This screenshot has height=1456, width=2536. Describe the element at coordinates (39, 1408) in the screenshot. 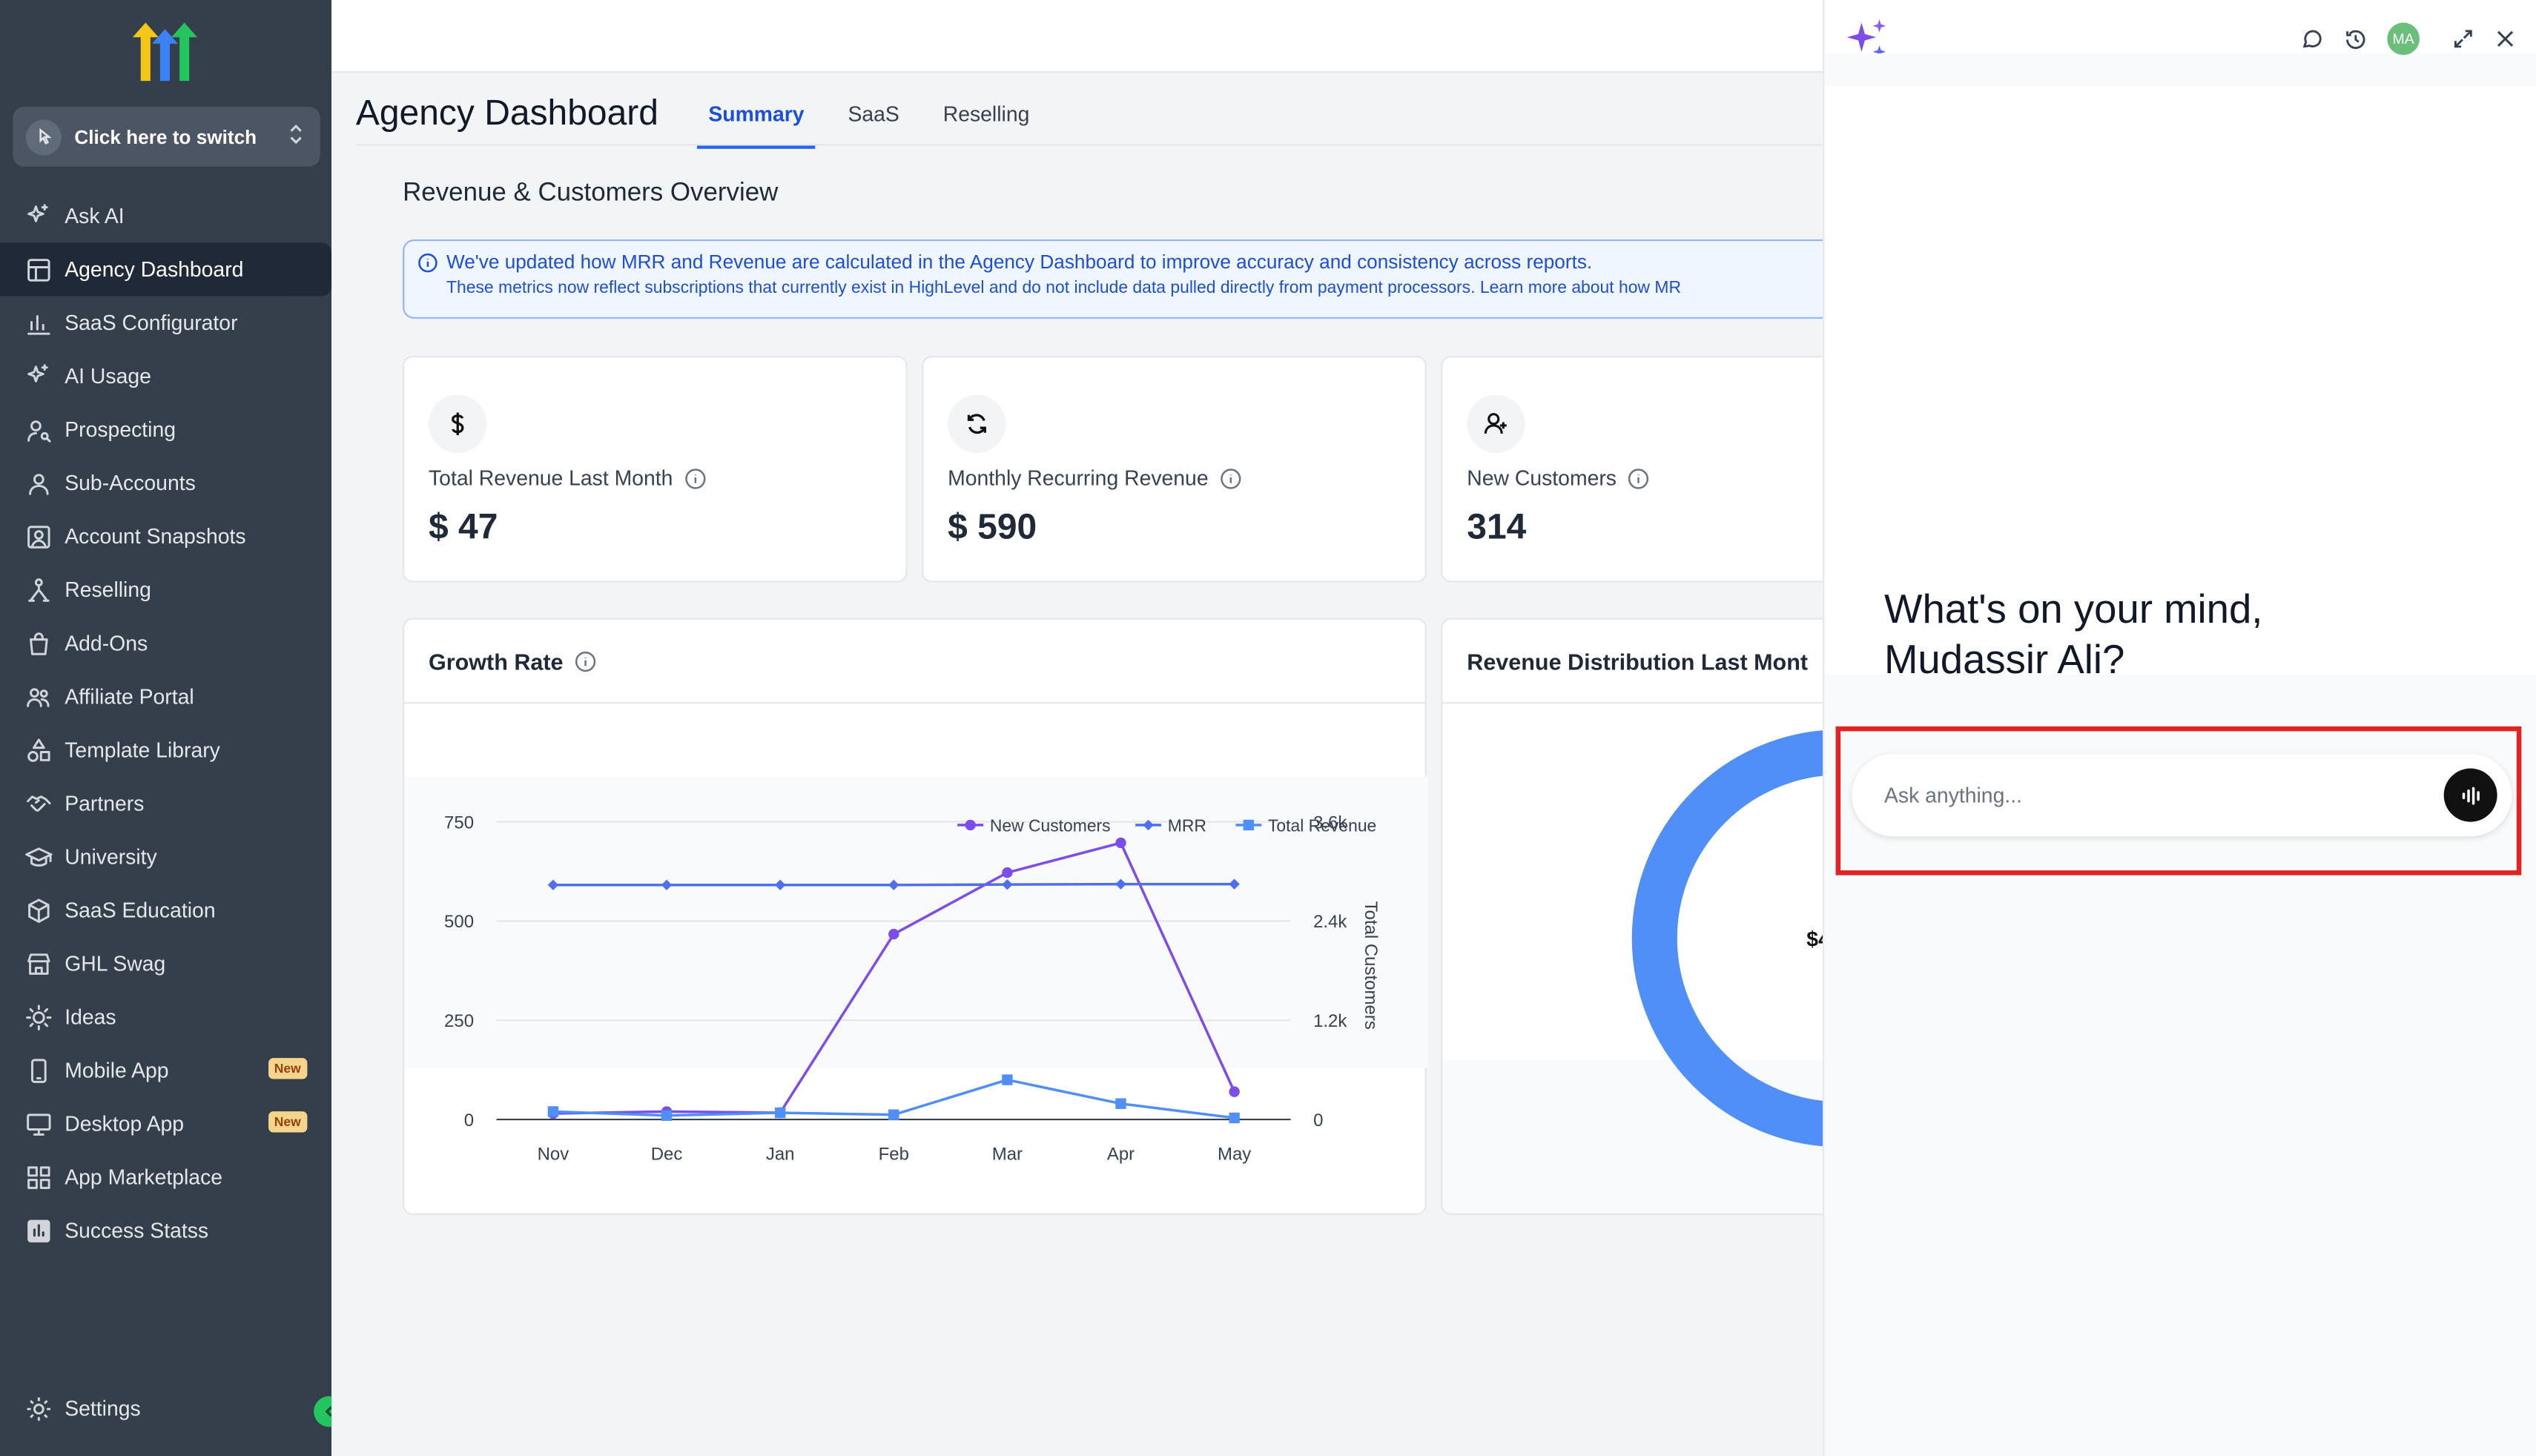

I see `gear-icon` at that location.